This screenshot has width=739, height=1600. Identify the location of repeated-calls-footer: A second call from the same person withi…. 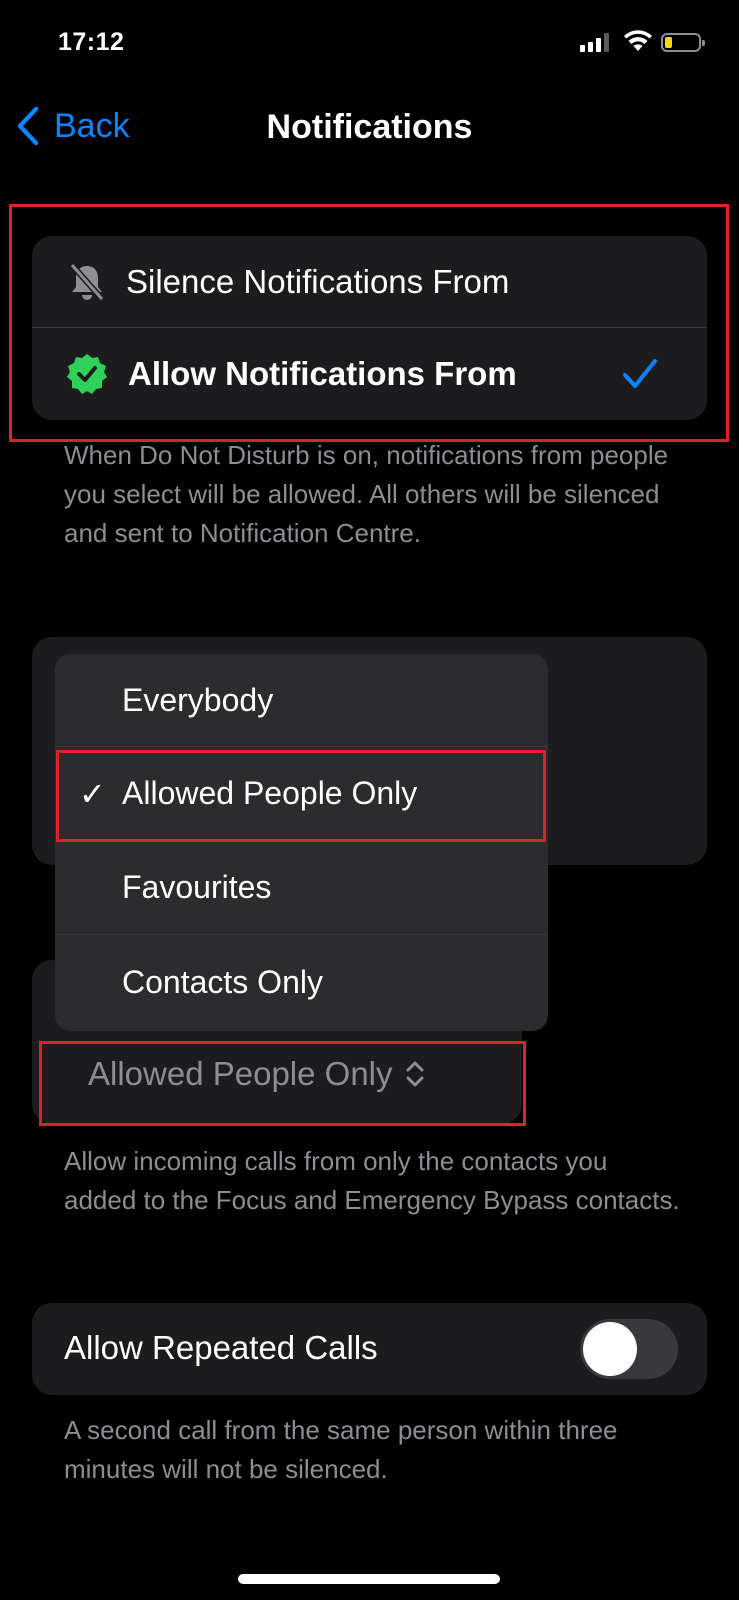
(341, 1449).